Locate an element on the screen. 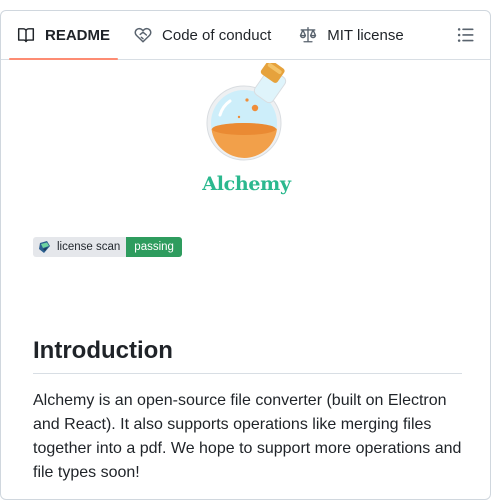 The image size is (492, 500). tab-readme: README is located at coordinates (64, 35).